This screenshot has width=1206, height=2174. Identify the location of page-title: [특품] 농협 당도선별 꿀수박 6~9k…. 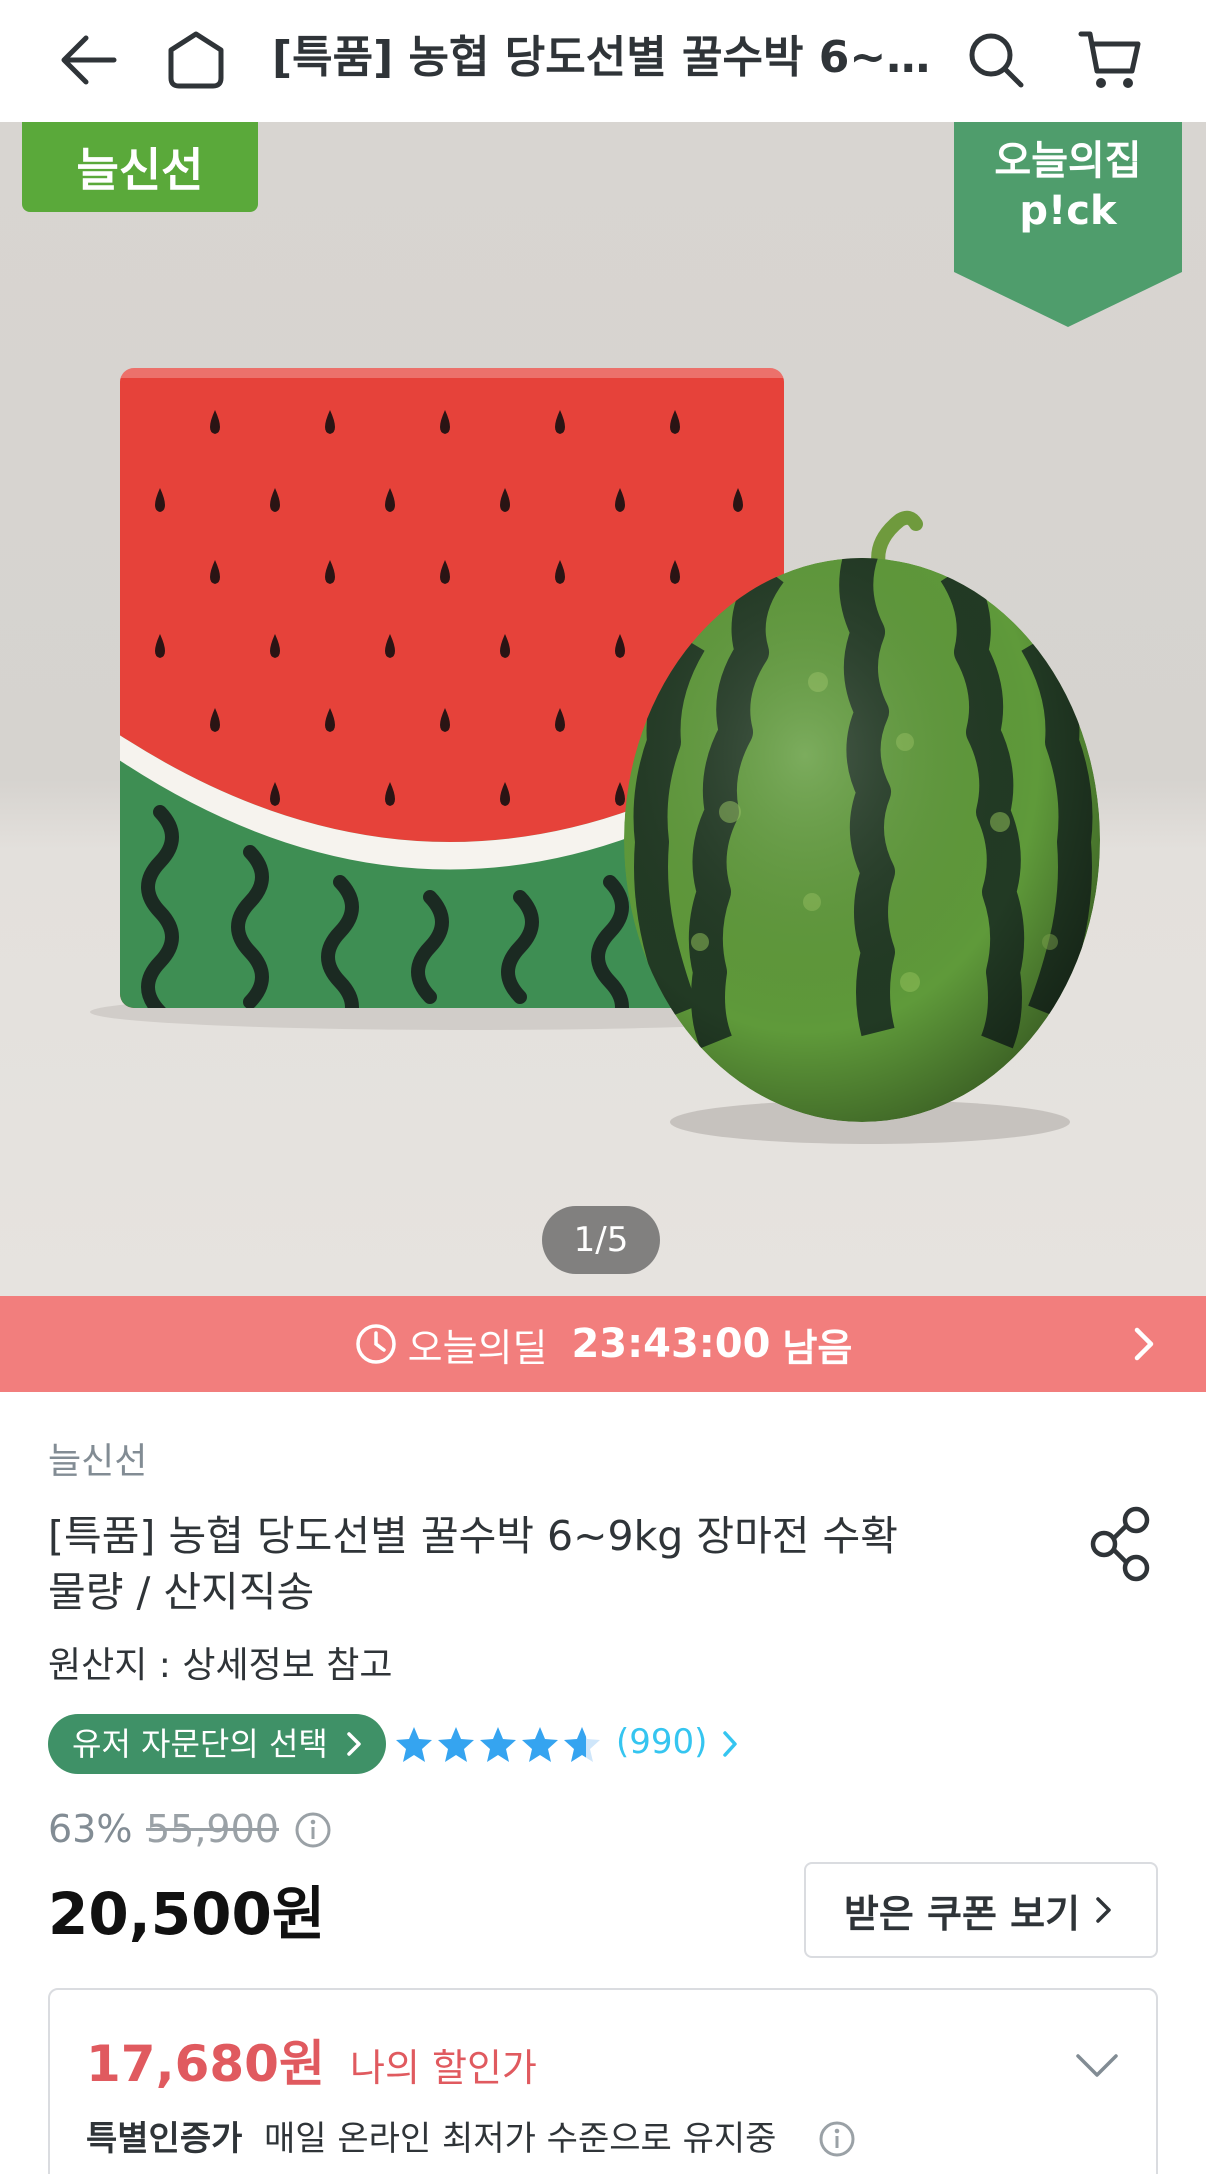
(612, 57).